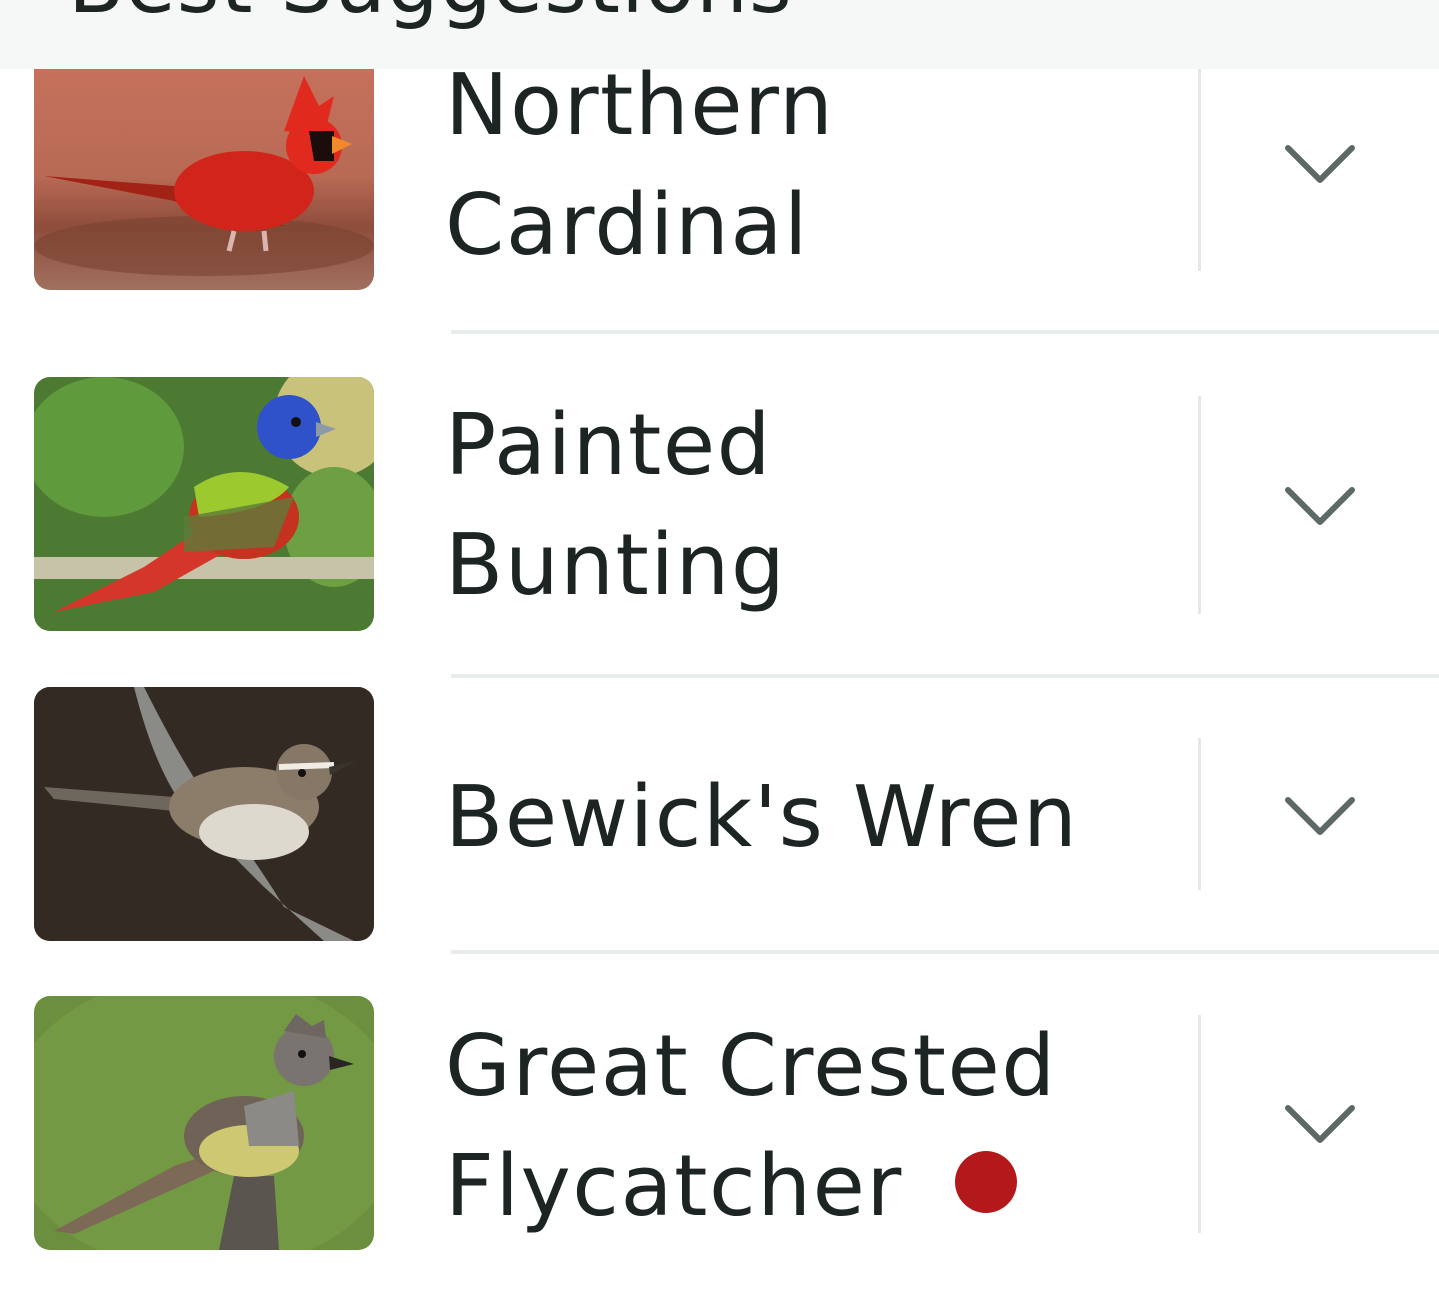 This screenshot has width=1439, height=1290. What do you see at coordinates (719, 34) in the screenshot?
I see `section-header: Best Suggestions` at bounding box center [719, 34].